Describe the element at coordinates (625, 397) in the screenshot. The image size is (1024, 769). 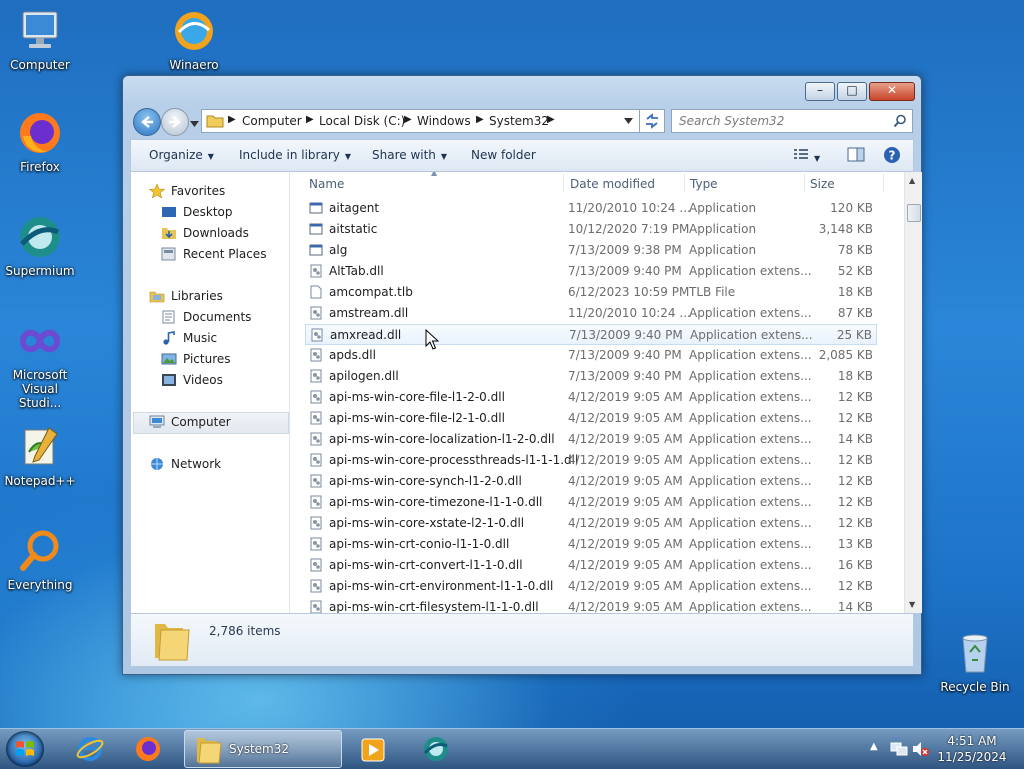
I see `file-date-modified: 4/12/2019 9:05 AM` at that location.